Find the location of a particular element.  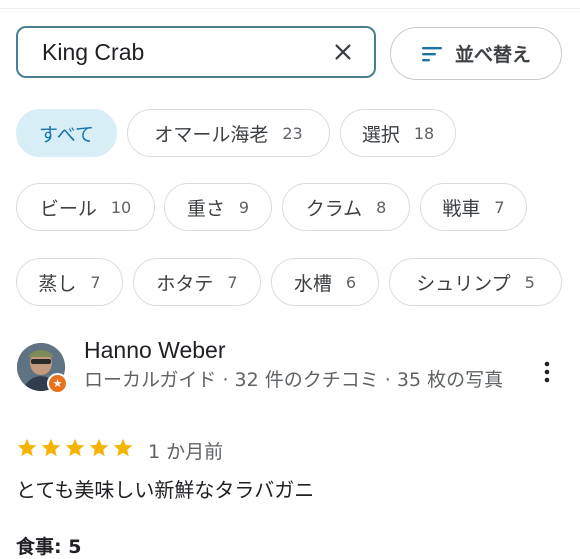

sort-icon is located at coordinates (431, 53).